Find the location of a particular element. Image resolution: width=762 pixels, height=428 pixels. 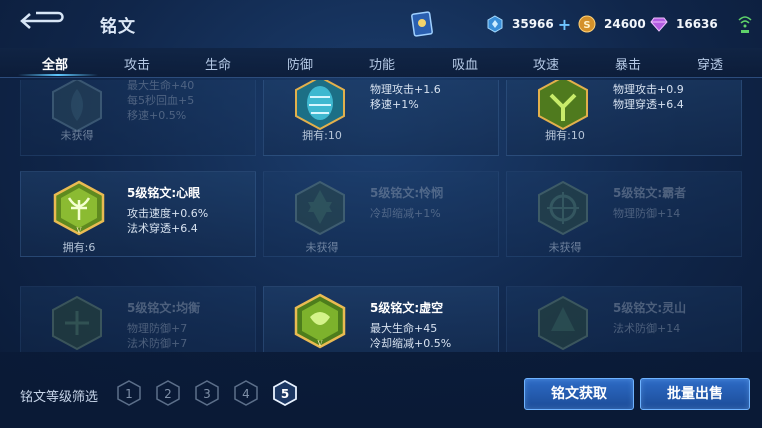

stat-line: 冷却缩减+0.5% is located at coordinates (411, 343).